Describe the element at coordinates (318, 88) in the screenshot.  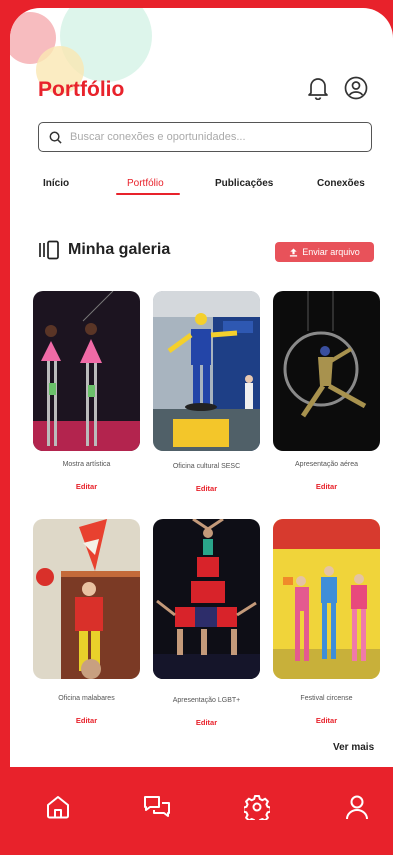
I see `notification-bell-icon` at that location.